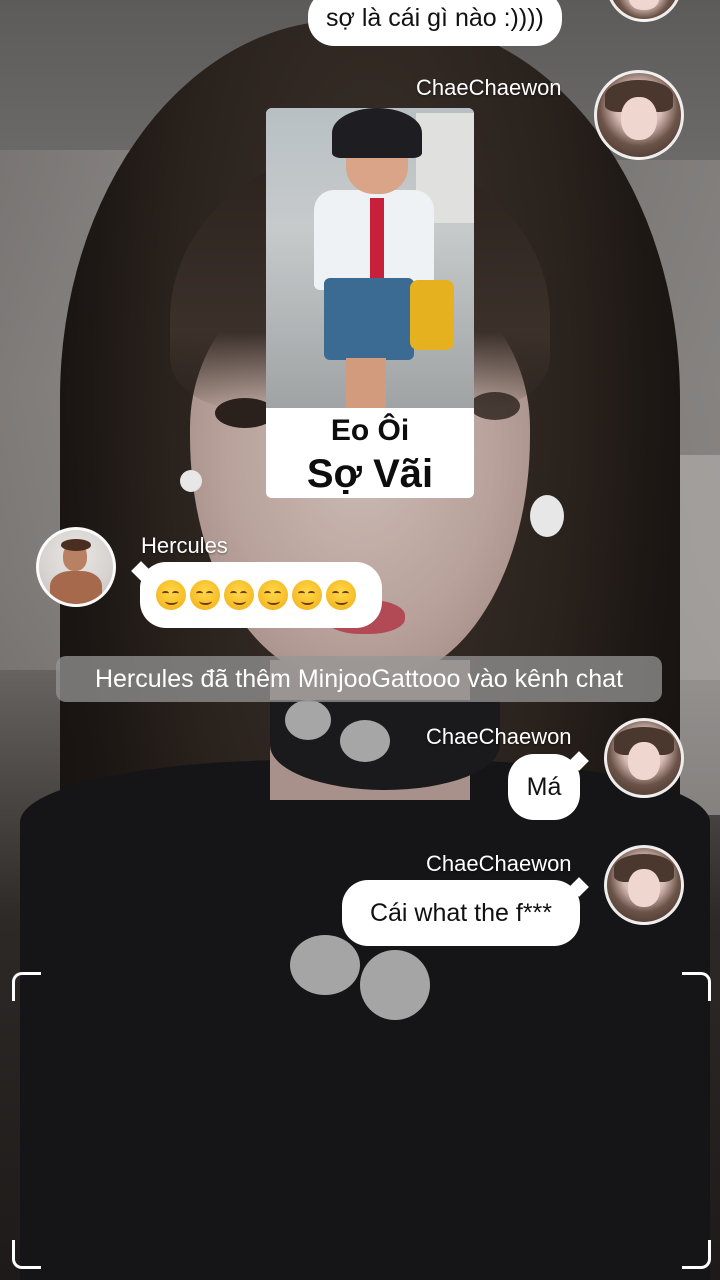 Image resolution: width=720 pixels, height=1280 pixels. I want to click on message-bubble, so click(261, 595).